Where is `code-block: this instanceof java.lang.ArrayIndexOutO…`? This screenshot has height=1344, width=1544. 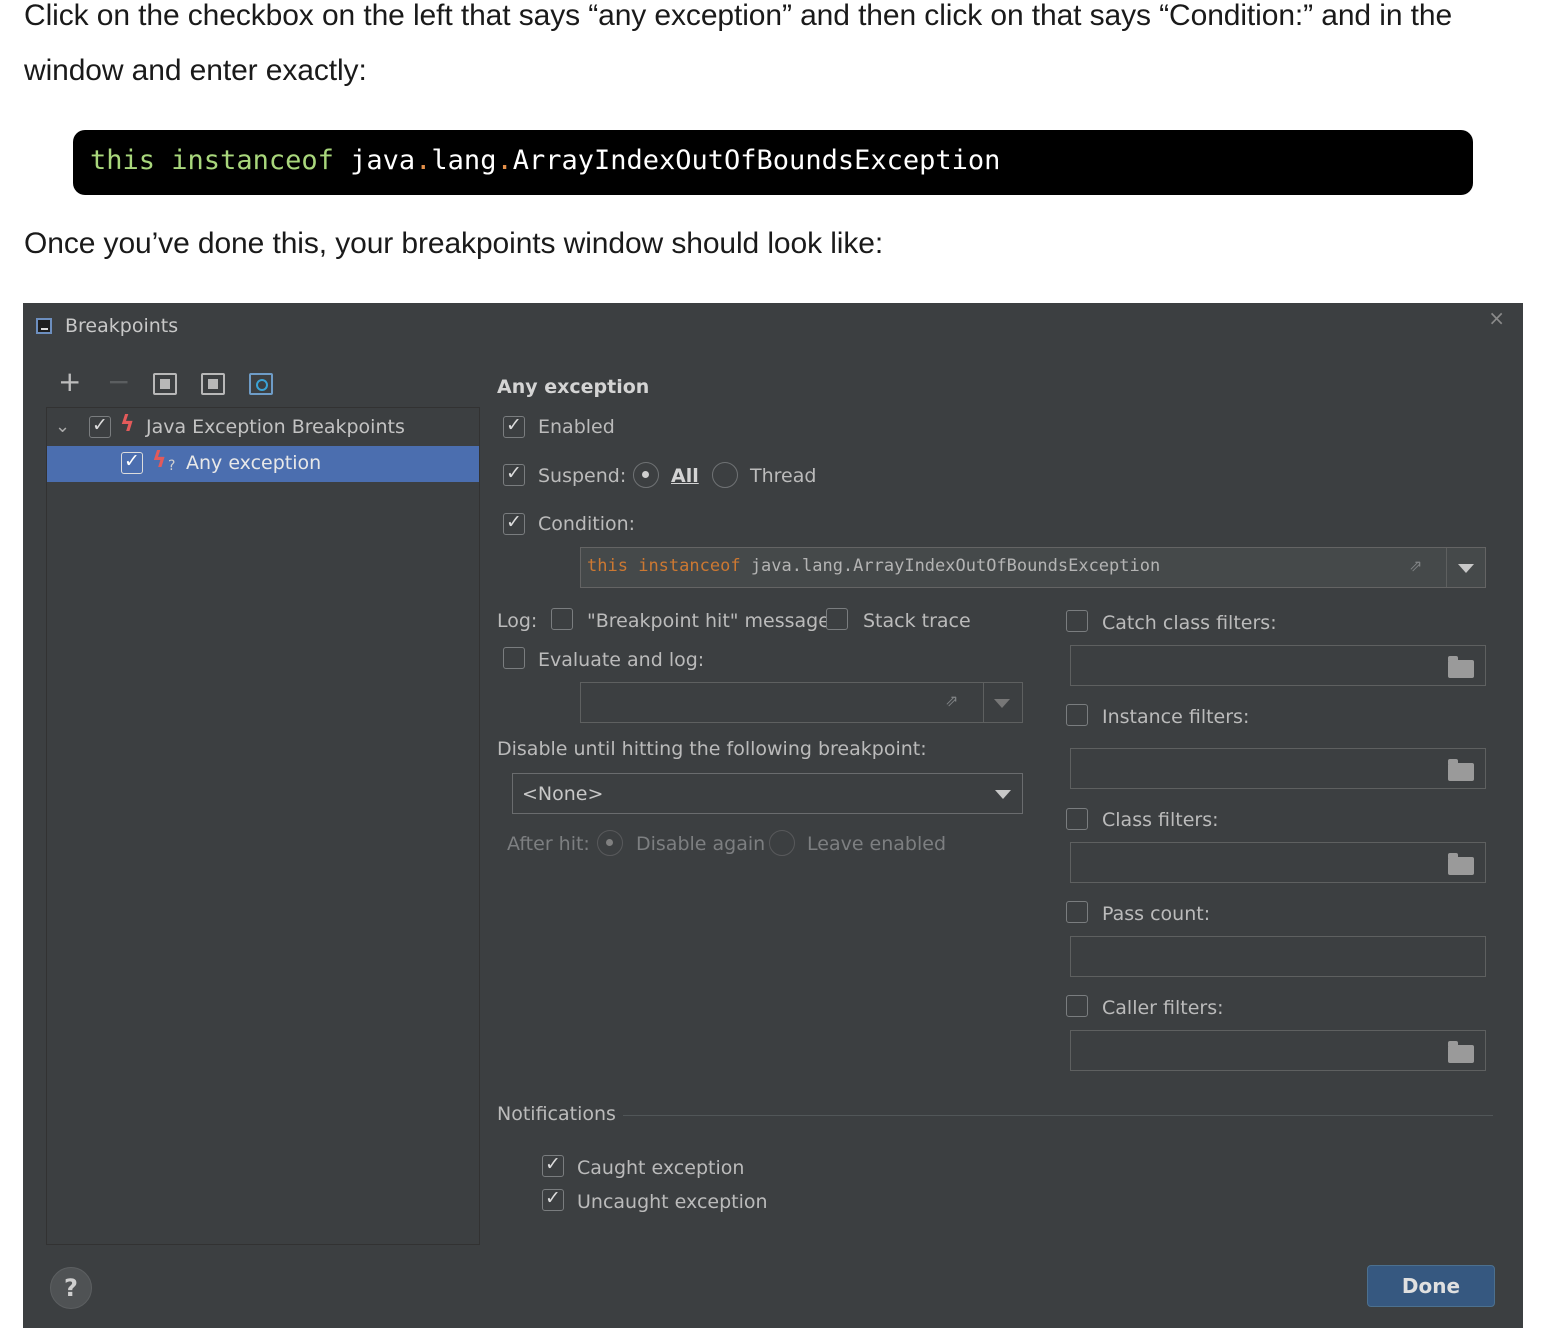 code-block: this instanceof java.lang.ArrayIndexOutO… is located at coordinates (773, 162).